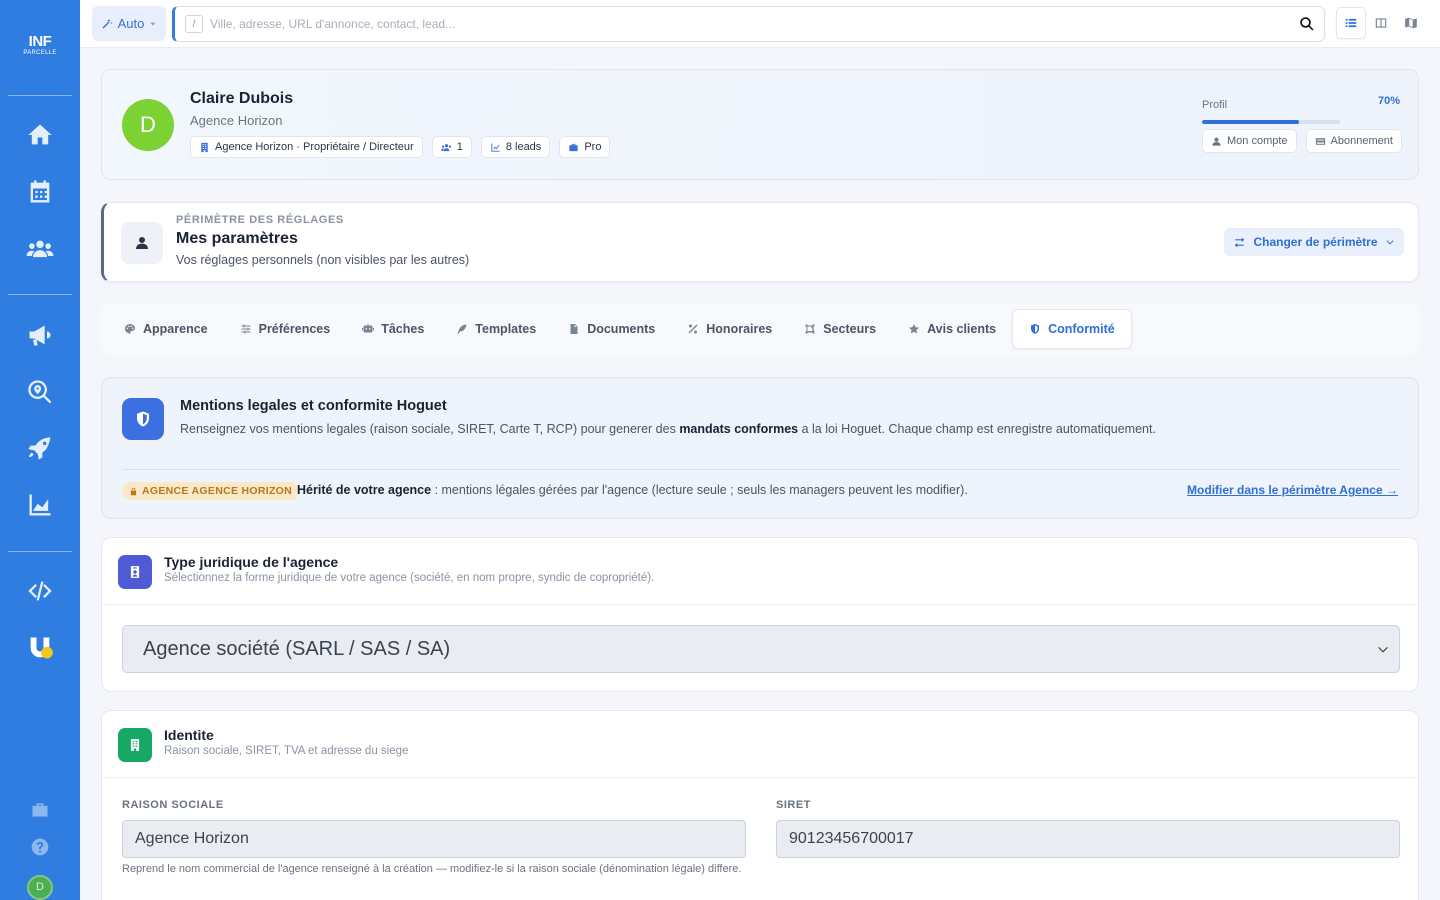 This screenshot has width=1440, height=900. Describe the element at coordinates (260, 220) in the screenshot. I see `scope-kicker: PÉRIMÈTRE DES RÉGLAGES` at that location.